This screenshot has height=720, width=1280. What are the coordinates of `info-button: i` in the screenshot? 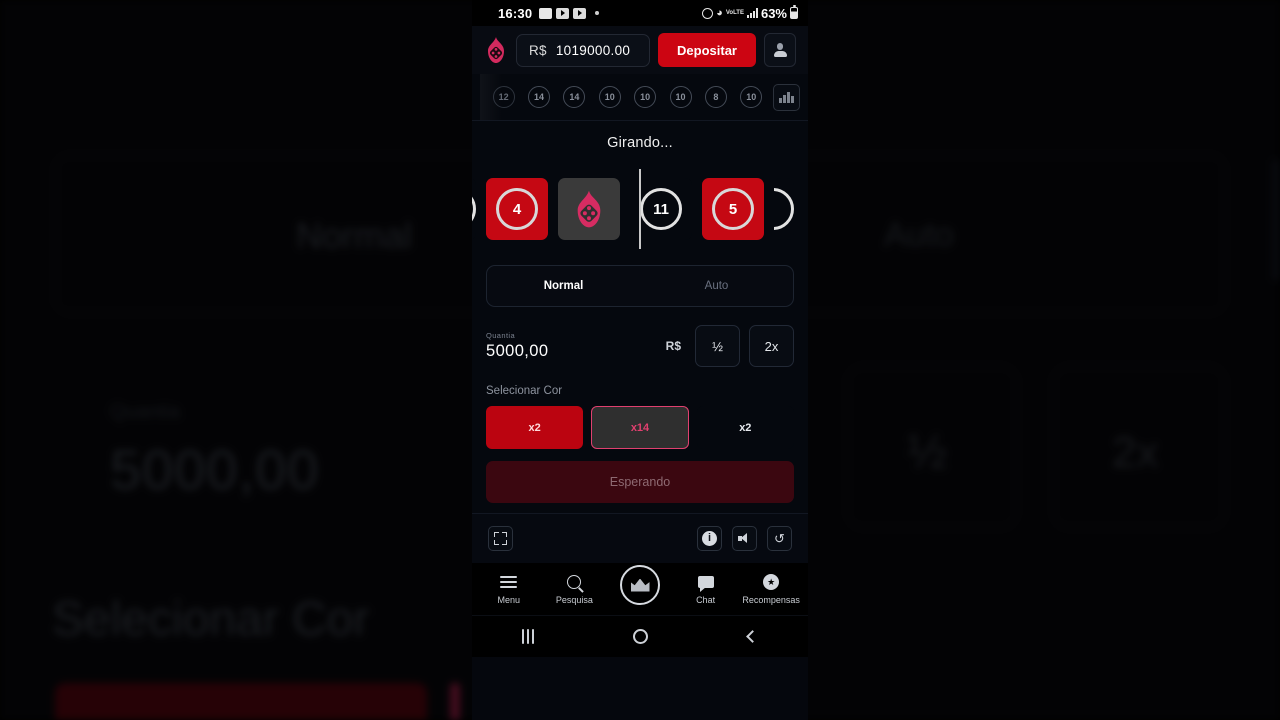 It's located at (709, 538).